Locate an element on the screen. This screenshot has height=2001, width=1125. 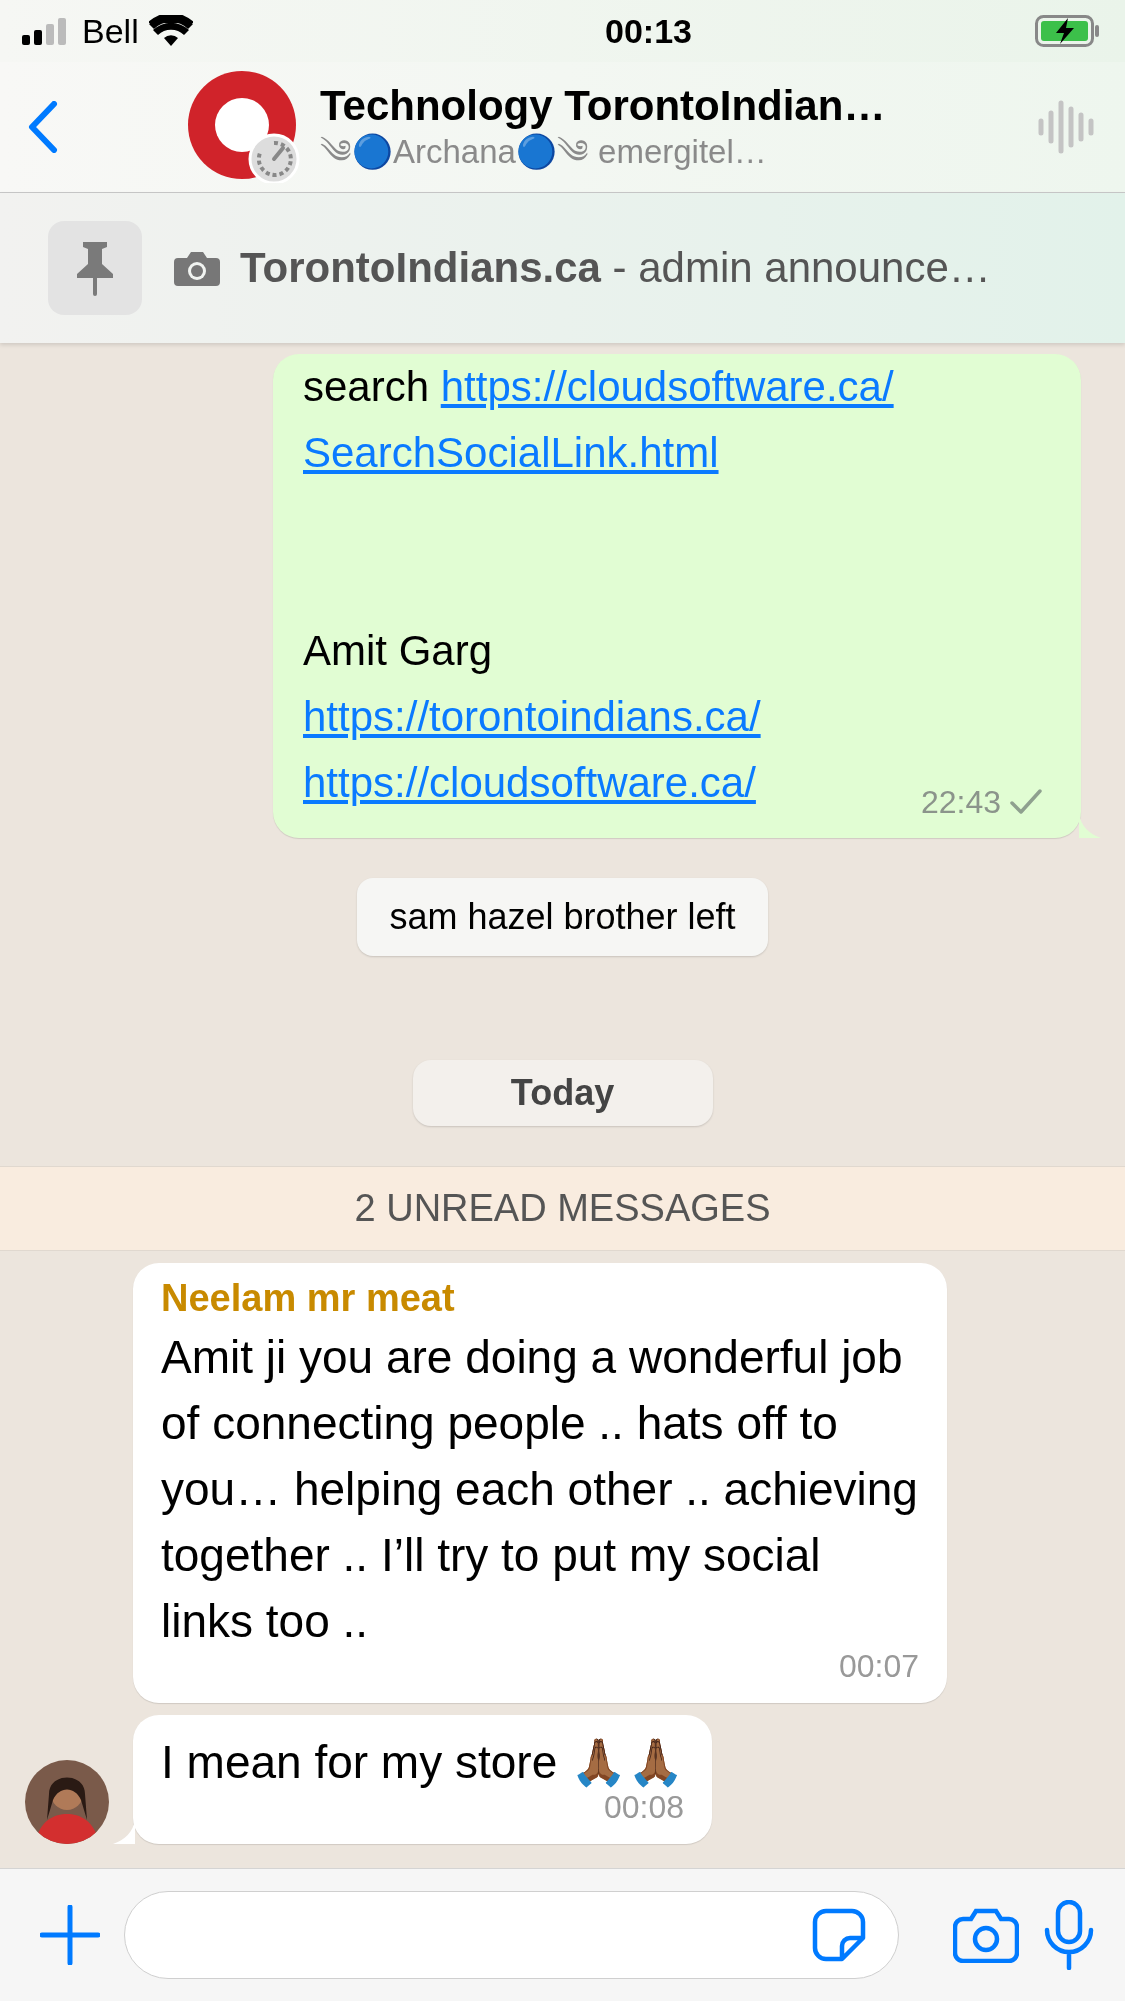
back-icon is located at coordinates (43, 127).